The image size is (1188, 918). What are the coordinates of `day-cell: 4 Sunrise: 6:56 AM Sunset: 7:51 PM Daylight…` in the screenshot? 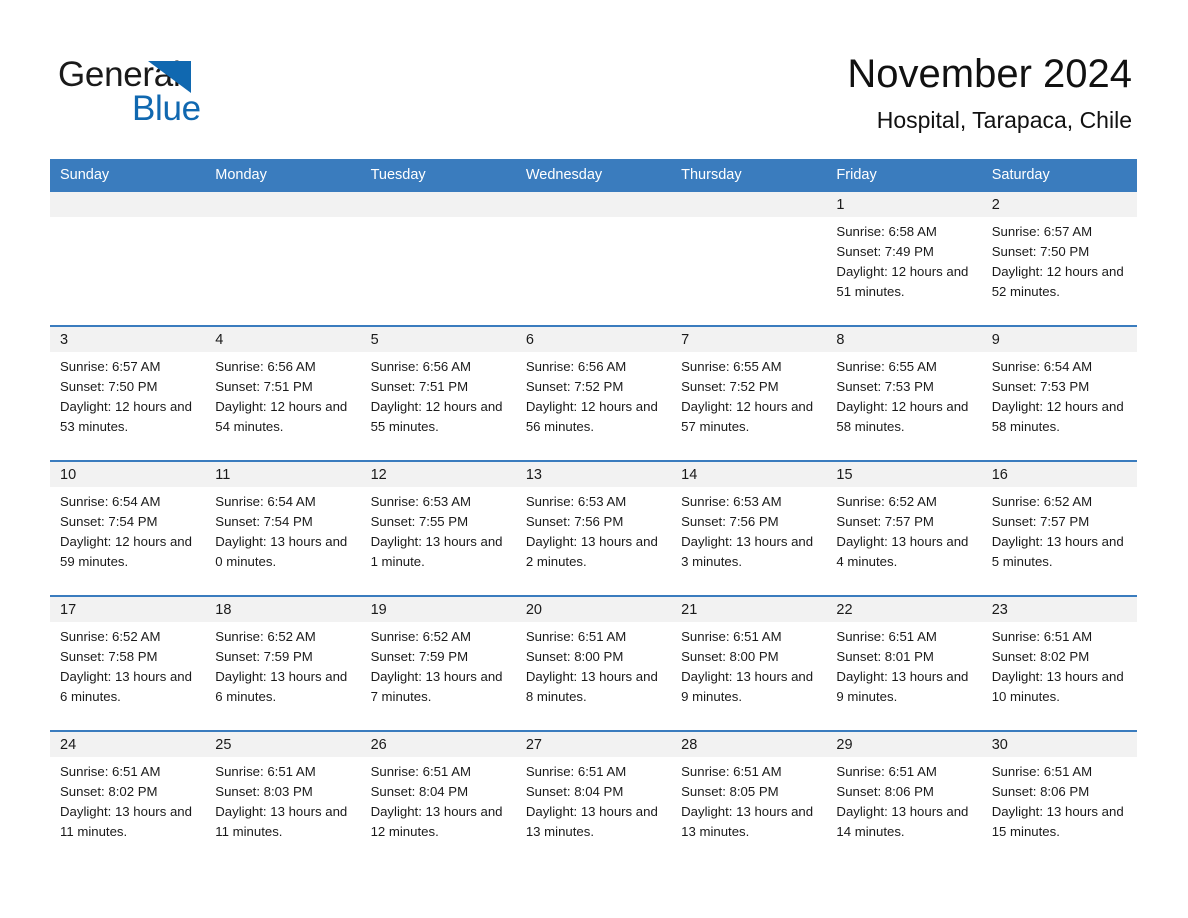 It's located at (283, 393).